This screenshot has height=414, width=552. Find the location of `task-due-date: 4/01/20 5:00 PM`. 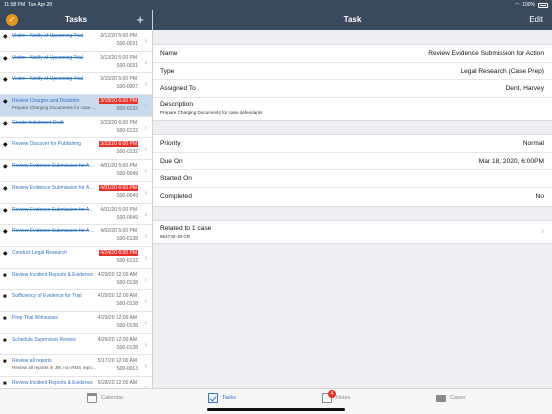

task-due-date: 4/01/20 5:00 PM is located at coordinates (118, 166).